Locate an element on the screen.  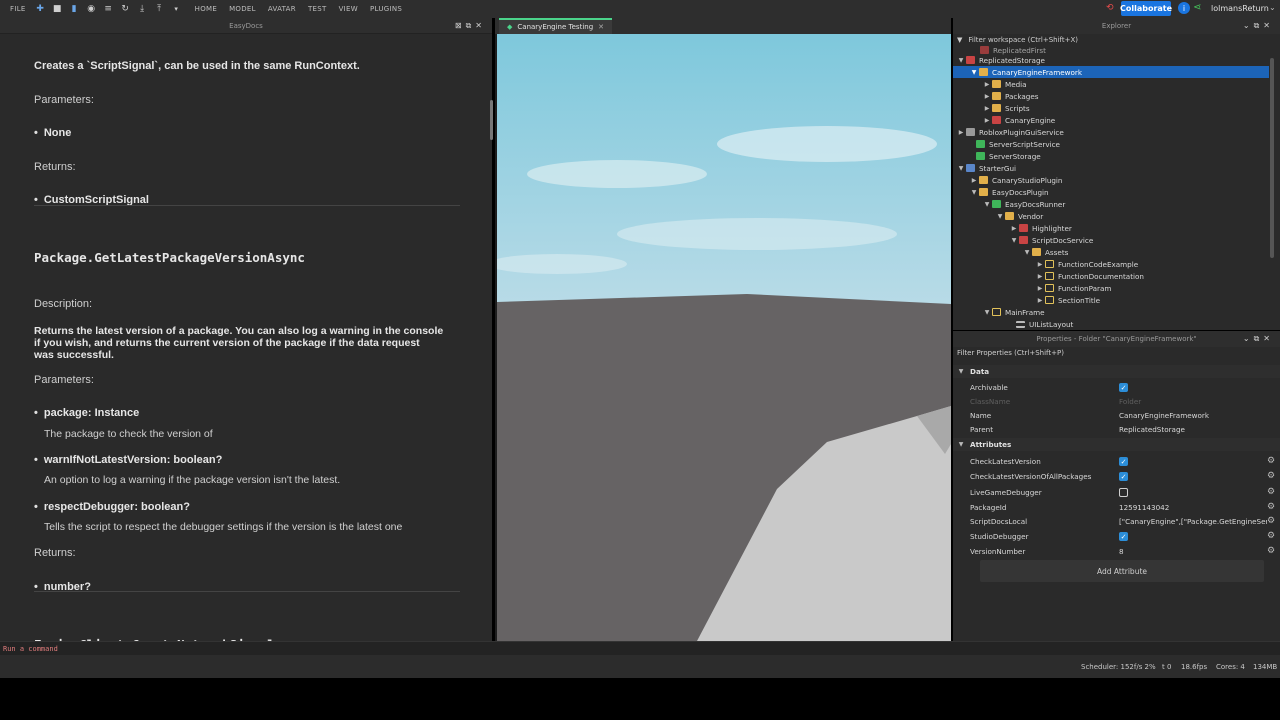
file-menu: FILE is located at coordinates (18, 9).